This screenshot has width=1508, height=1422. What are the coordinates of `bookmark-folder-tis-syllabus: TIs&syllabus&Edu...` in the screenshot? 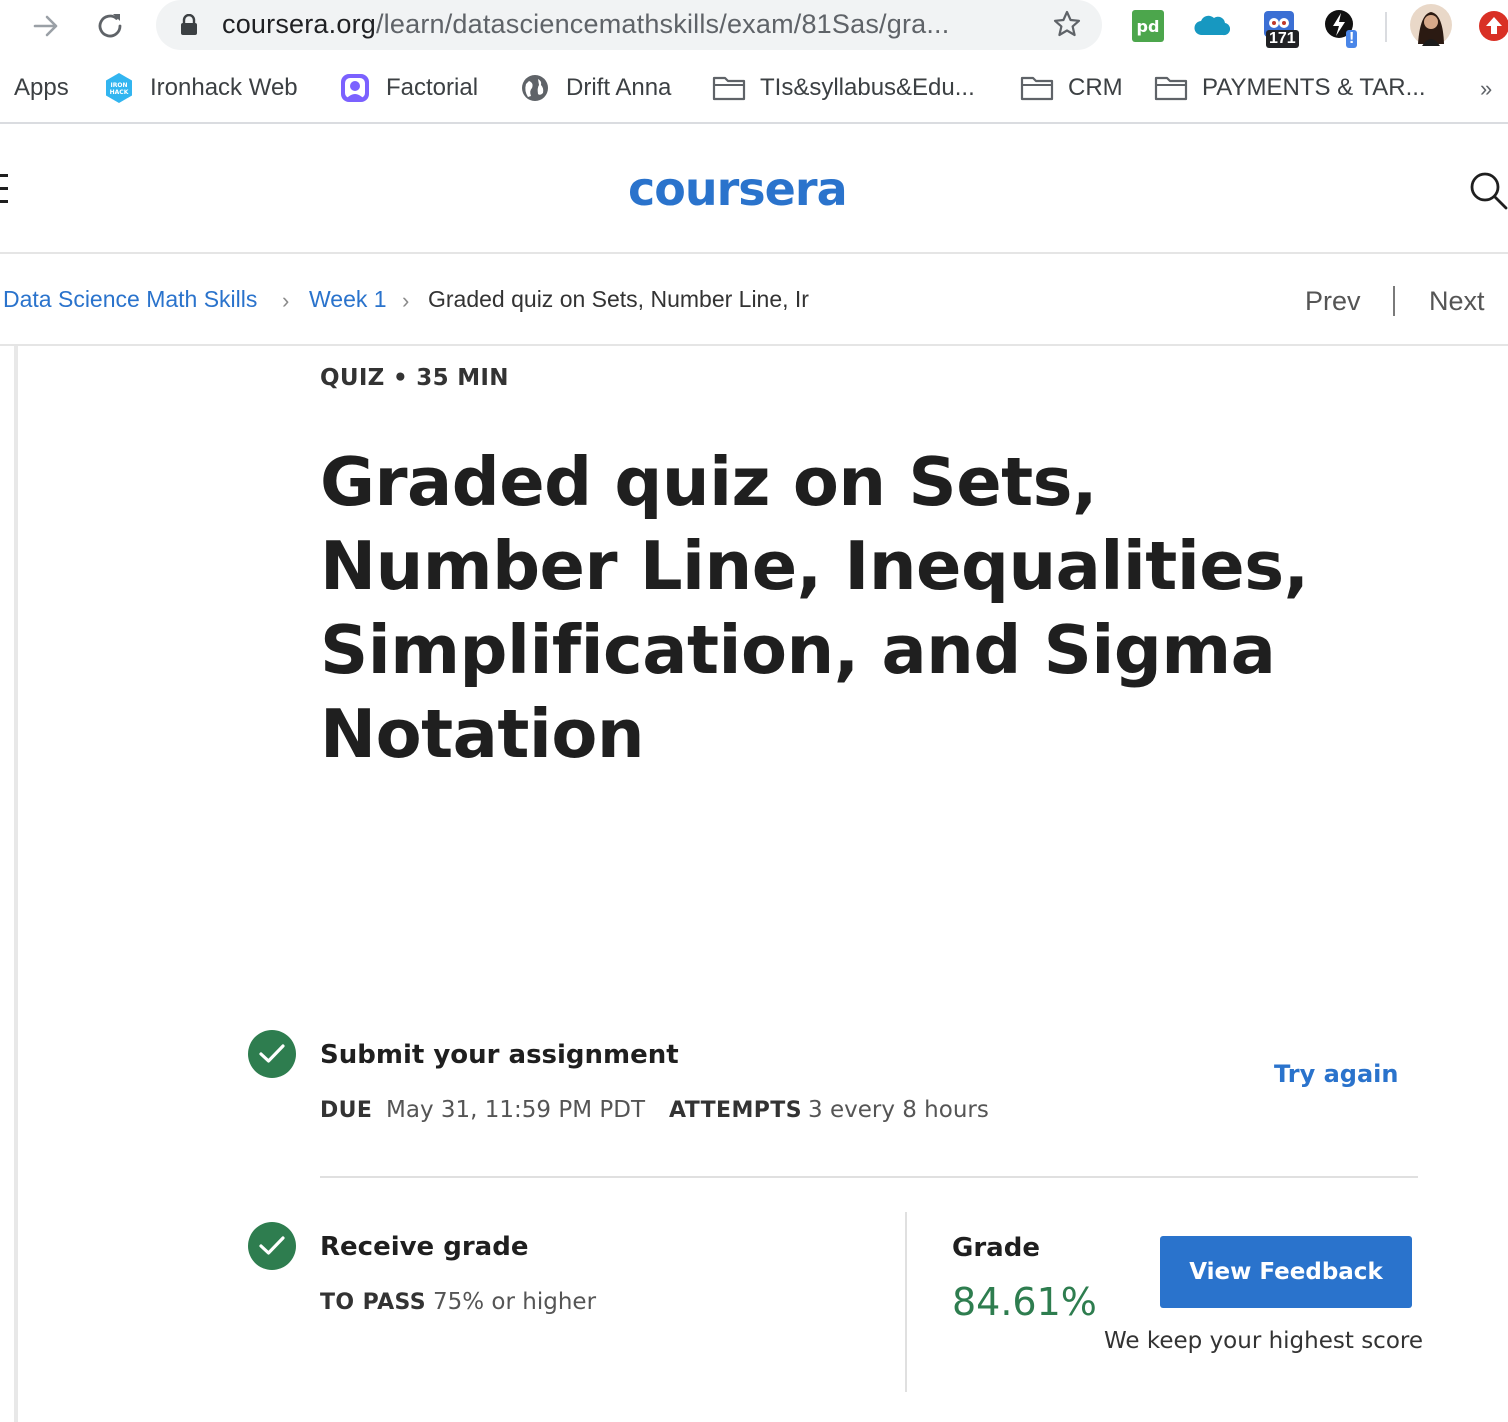 It's located at (843, 88).